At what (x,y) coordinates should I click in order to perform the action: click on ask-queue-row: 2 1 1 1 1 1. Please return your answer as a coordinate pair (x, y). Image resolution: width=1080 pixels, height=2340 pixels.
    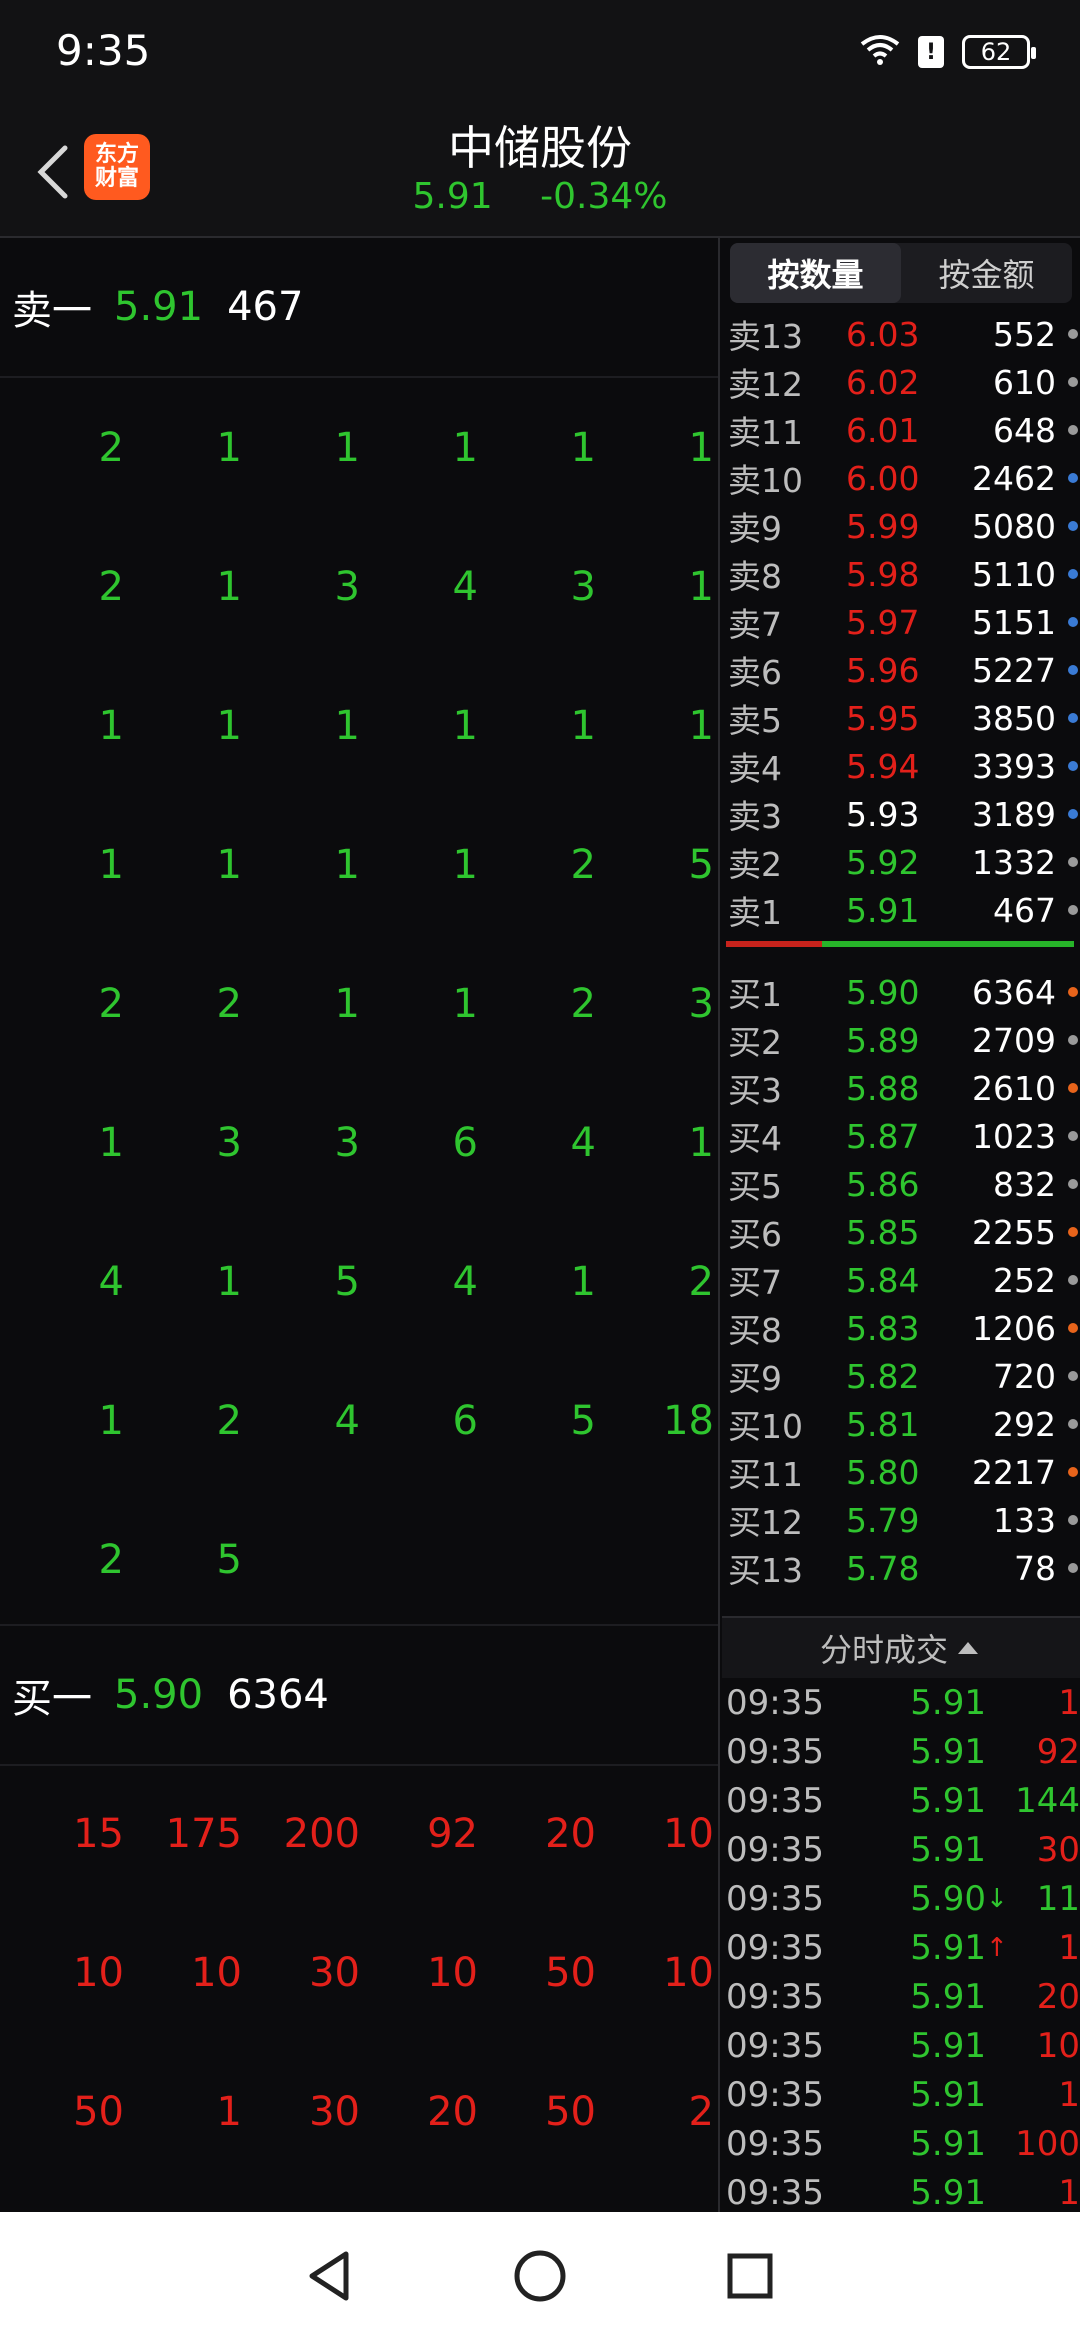
    Looking at the image, I should click on (359, 447).